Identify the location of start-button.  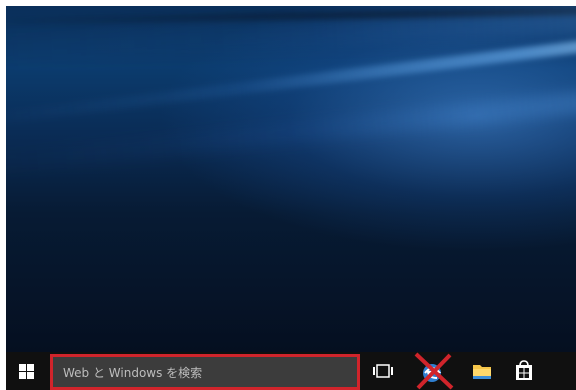
(27, 371).